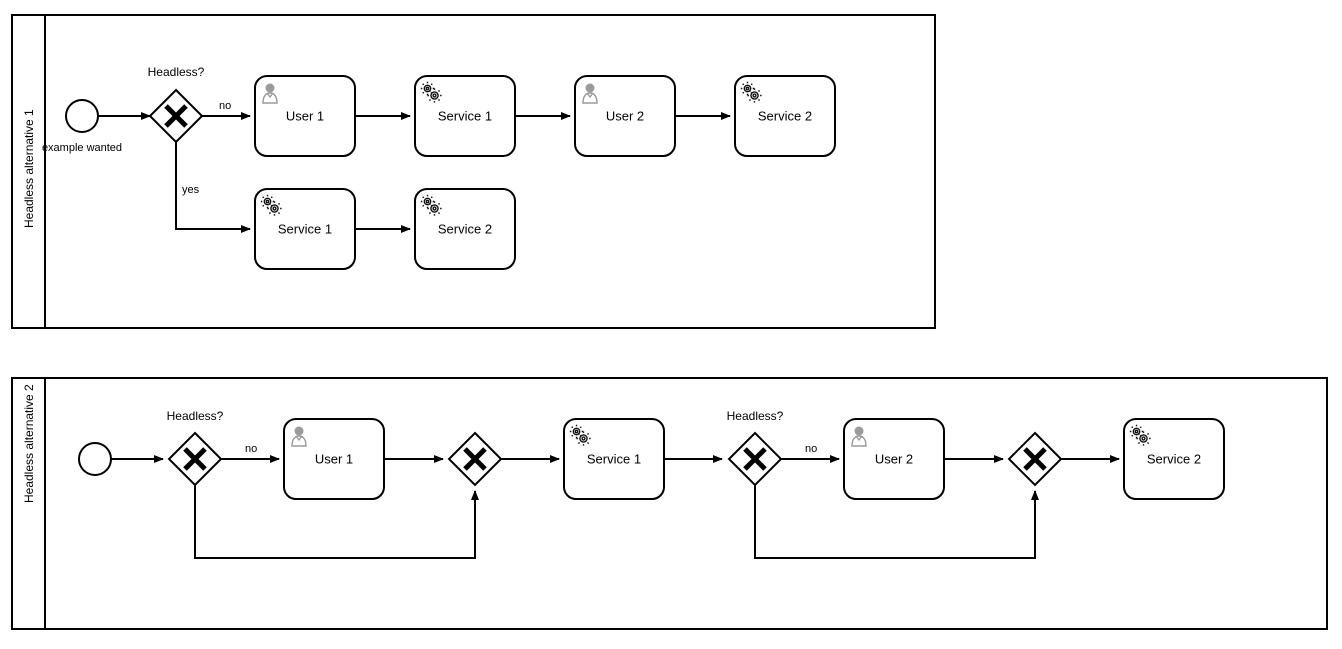 The width and height of the screenshot is (1342, 649). I want to click on task-user-1-pool2: User 1, so click(334, 459).